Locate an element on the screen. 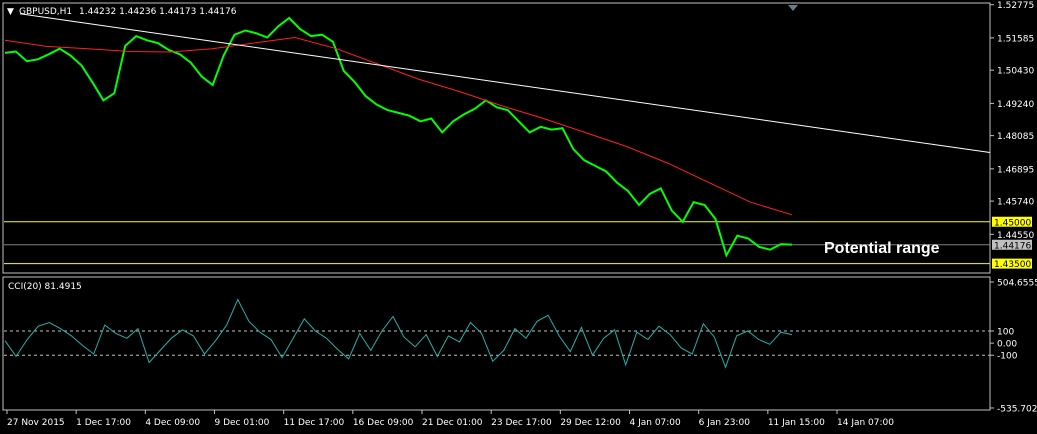  y-tick-label: 1.52775 is located at coordinates (1015, 6).